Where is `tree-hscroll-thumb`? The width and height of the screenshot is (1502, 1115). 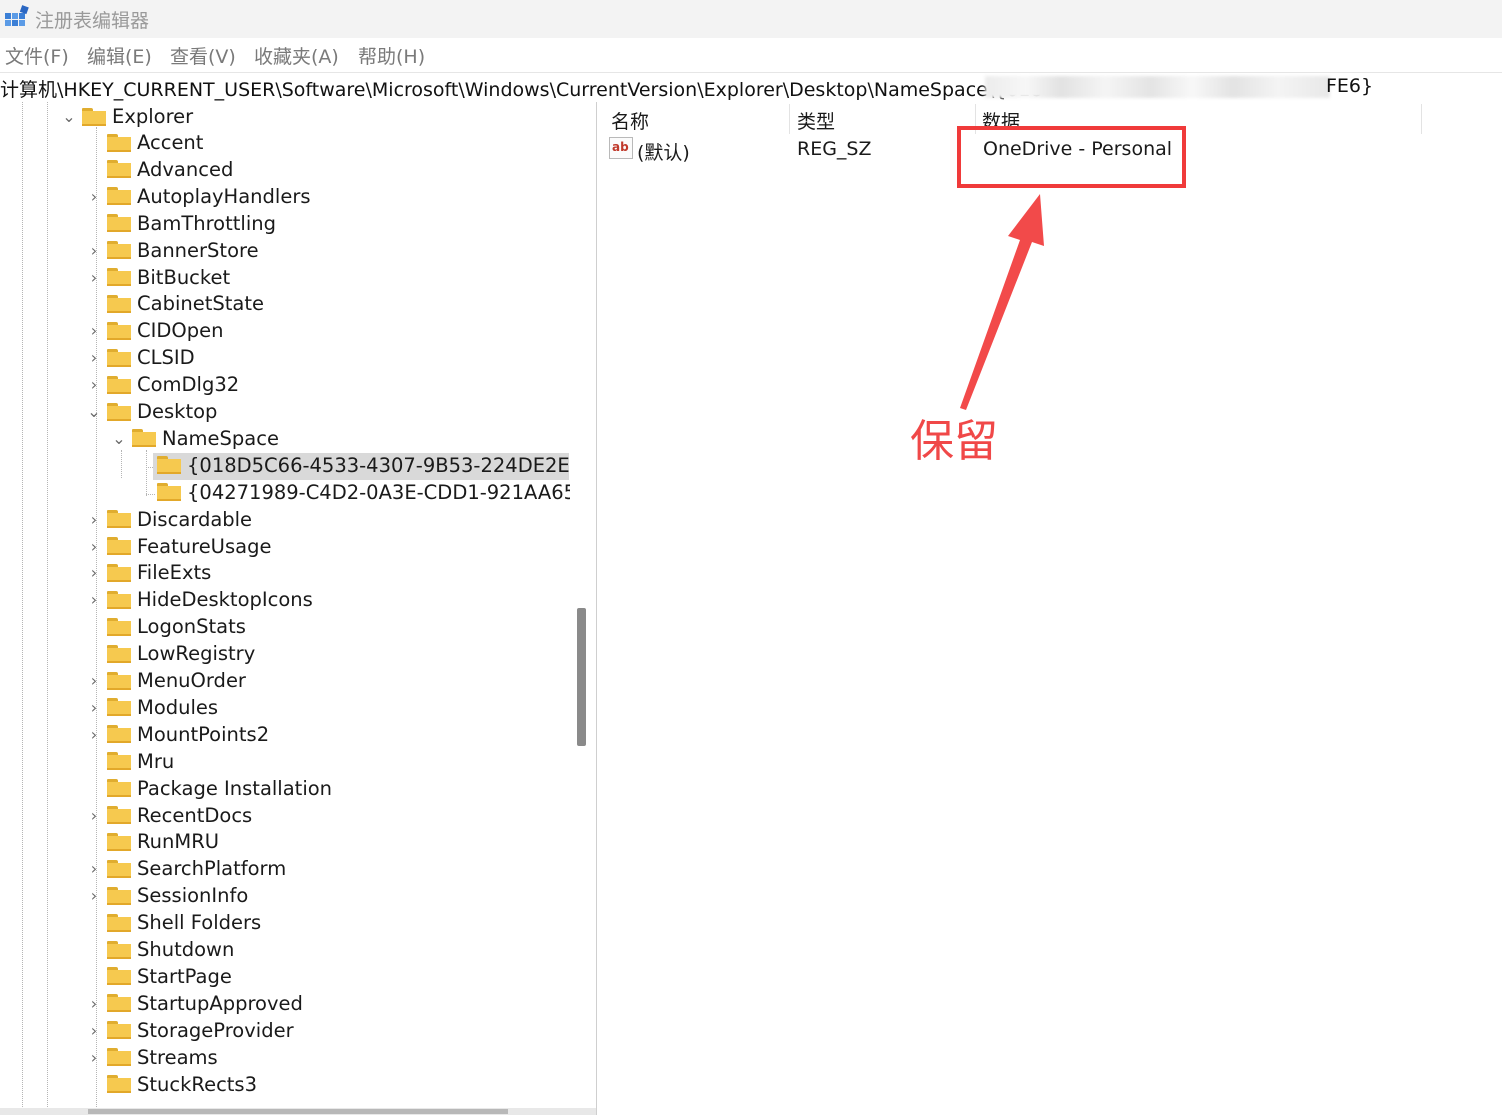 tree-hscroll-thumb is located at coordinates (298, 1111).